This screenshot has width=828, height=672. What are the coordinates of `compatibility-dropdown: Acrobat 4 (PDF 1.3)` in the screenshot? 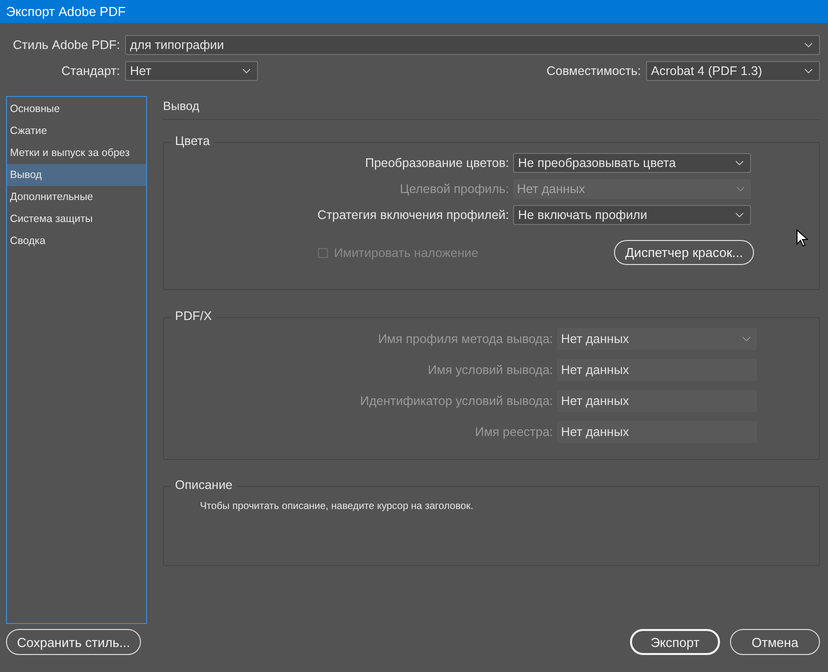 It's located at (733, 71).